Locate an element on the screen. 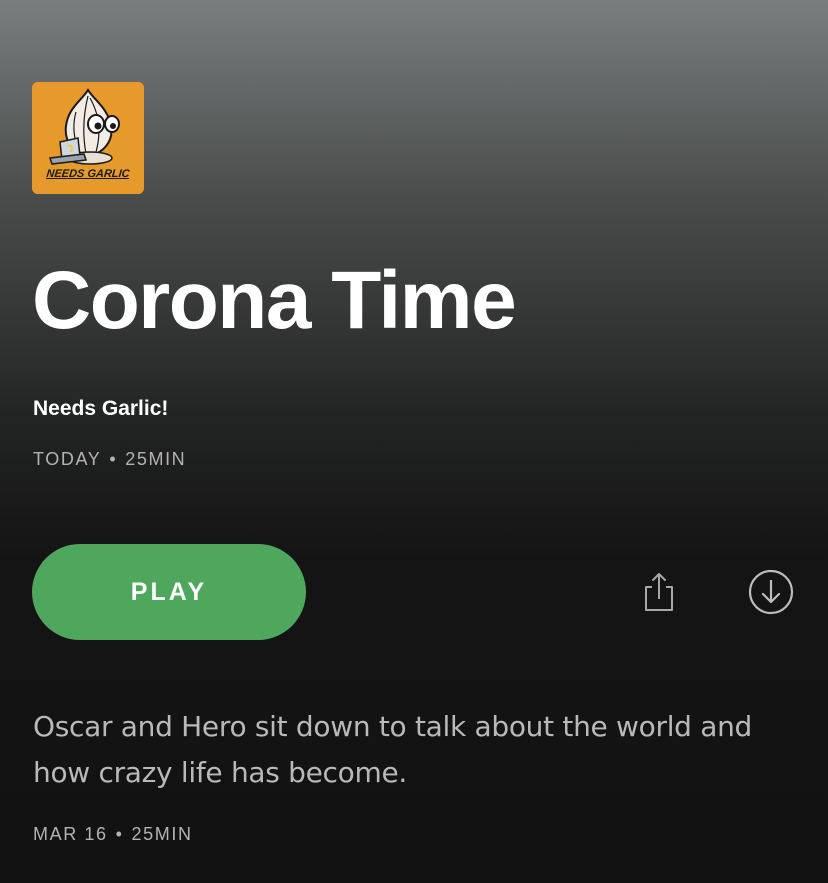 This screenshot has width=828, height=883. podcast-cover-art: NEEDS GARLIC is located at coordinates (88, 138).